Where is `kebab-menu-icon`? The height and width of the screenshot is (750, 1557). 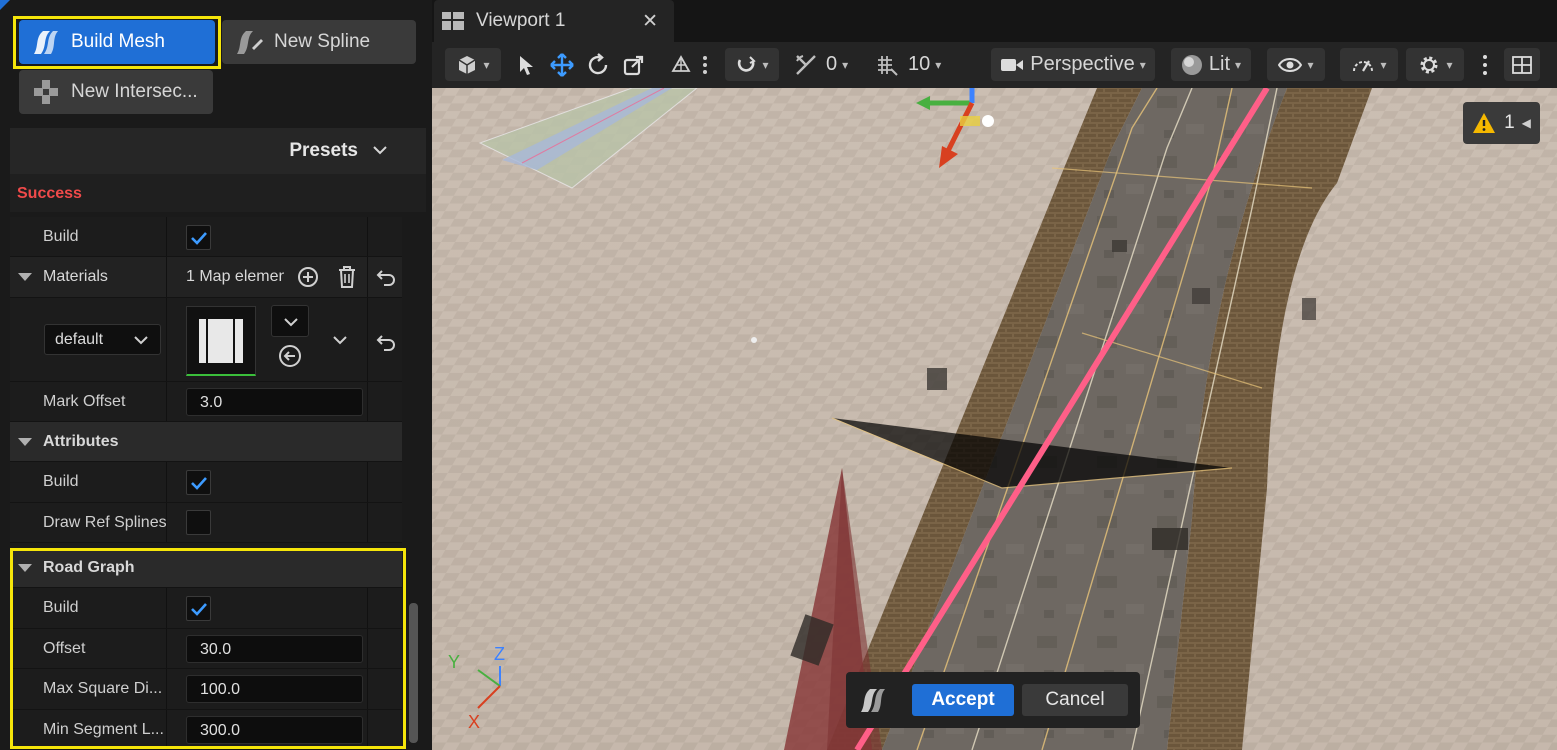 kebab-menu-icon is located at coordinates (705, 64).